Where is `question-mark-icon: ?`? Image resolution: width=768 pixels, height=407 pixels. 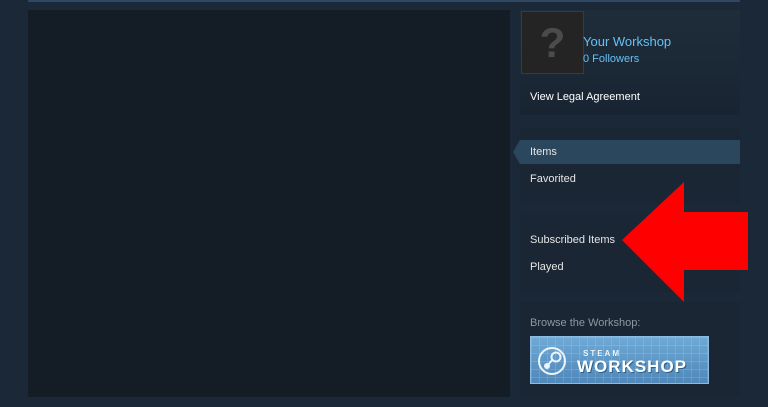
question-mark-icon: ? is located at coordinates (552, 42).